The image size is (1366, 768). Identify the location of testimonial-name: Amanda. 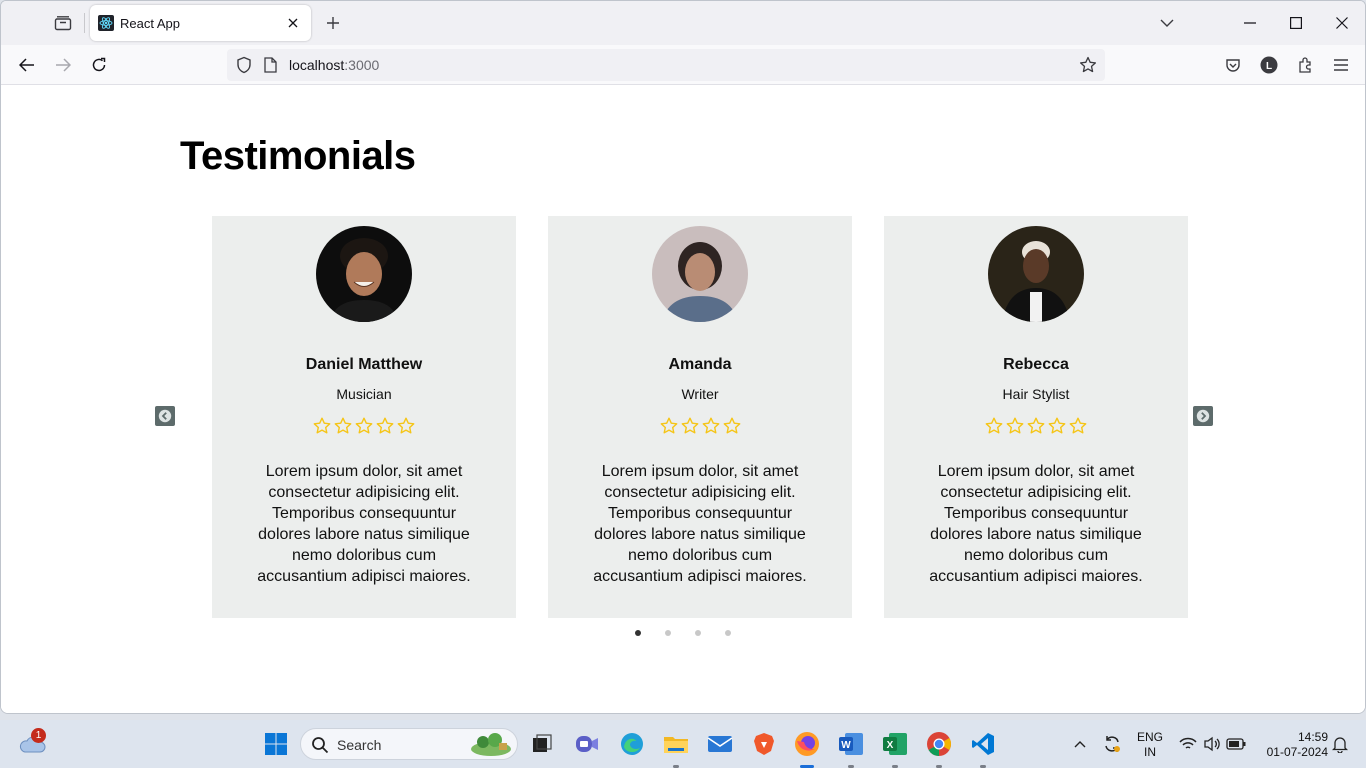
(700, 364).